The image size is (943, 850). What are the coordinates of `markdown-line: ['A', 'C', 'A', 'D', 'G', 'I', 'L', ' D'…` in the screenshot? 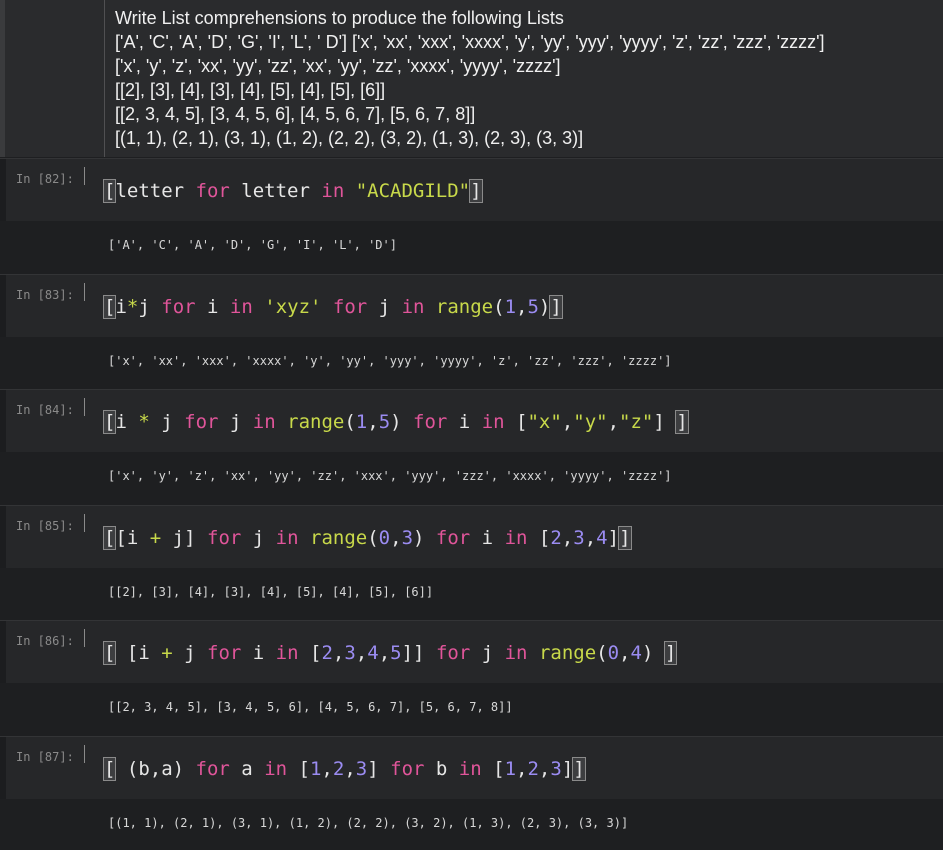 It's located at (470, 42).